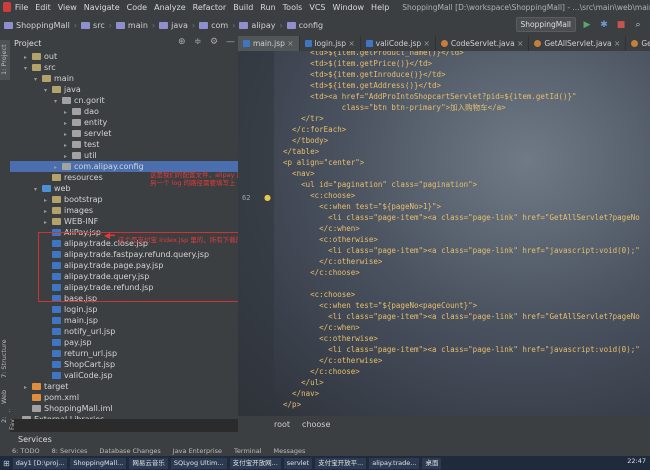 This screenshot has width=650, height=470. What do you see at coordinates (67, 7) in the screenshot?
I see `menu-item-view: View` at bounding box center [67, 7].